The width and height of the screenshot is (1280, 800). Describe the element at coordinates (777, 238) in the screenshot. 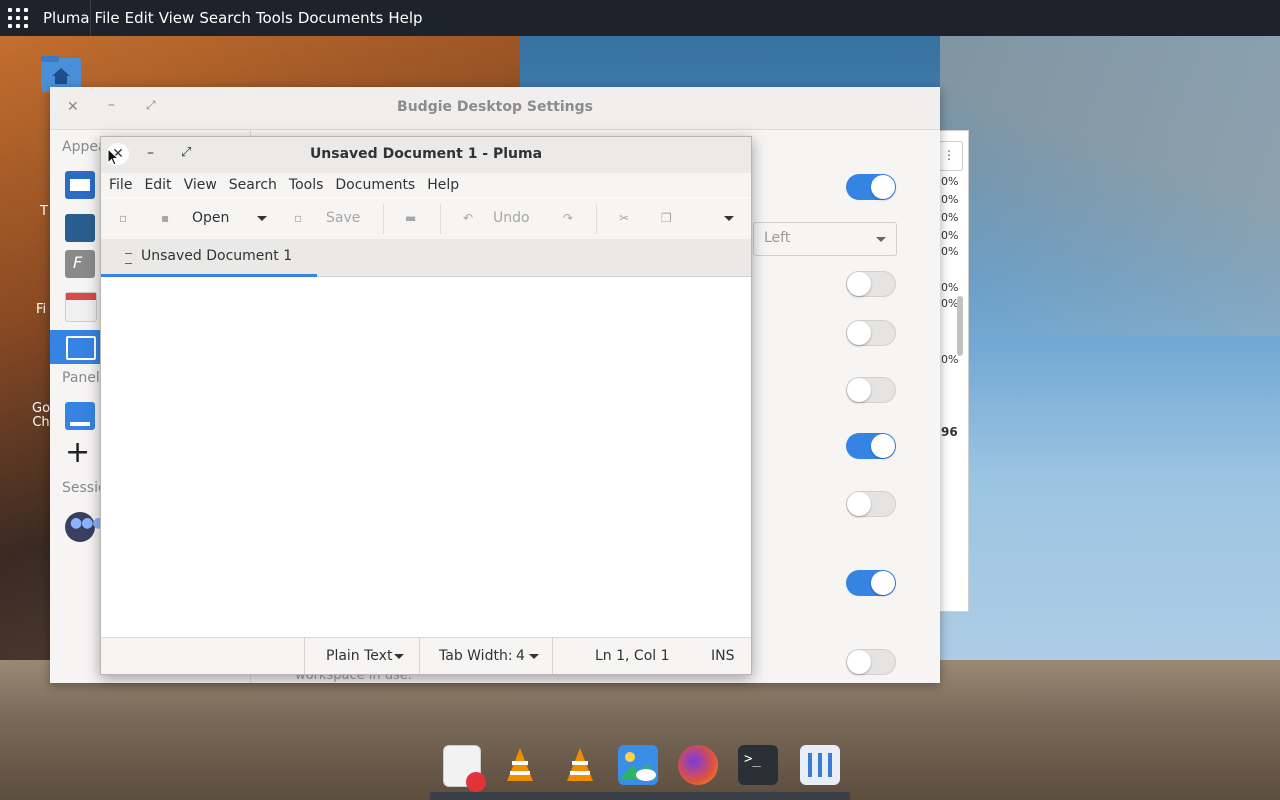

I see `button-layout-value: Left` at that location.